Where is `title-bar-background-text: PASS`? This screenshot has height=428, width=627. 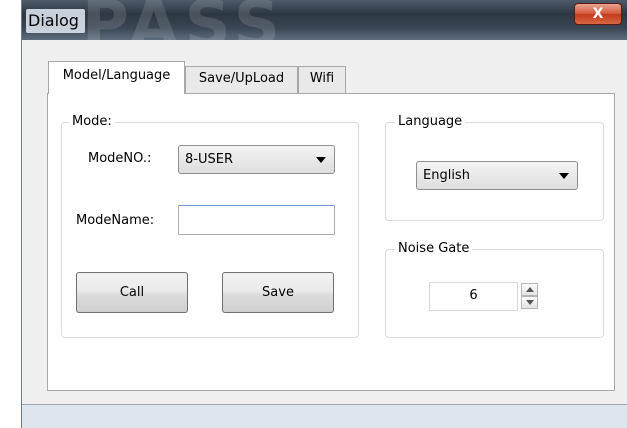 title-bar-background-text: PASS is located at coordinates (184, 20).